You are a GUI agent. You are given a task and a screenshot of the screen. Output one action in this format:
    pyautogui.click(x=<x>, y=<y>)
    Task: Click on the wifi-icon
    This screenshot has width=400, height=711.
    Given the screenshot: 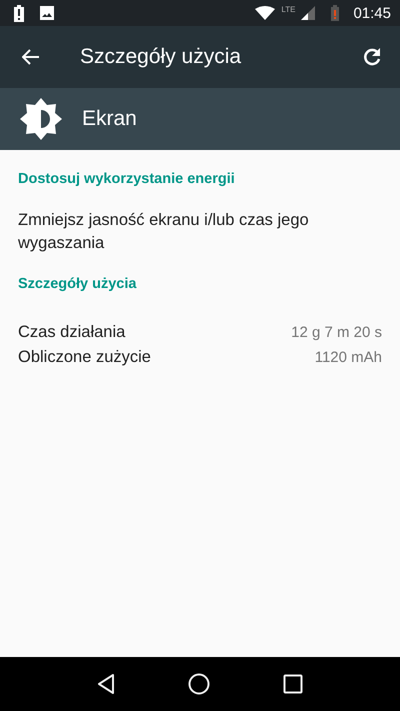 What is the action you would take?
    pyautogui.click(x=265, y=13)
    